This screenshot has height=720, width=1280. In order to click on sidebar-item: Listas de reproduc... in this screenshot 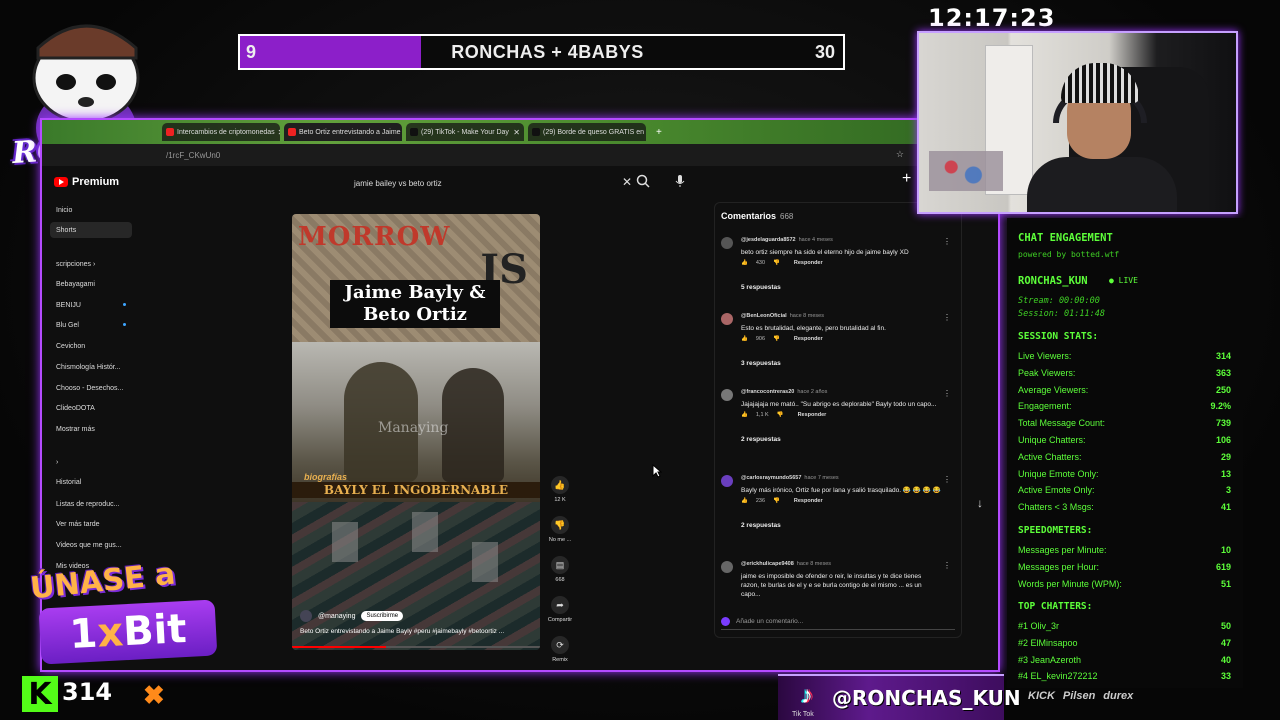, I will do `click(91, 504)`.